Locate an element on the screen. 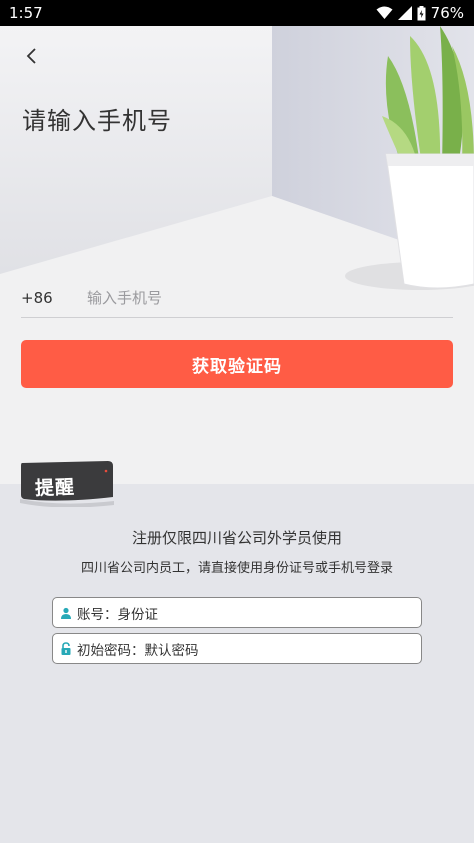  status-icons: 76% is located at coordinates (420, 13).